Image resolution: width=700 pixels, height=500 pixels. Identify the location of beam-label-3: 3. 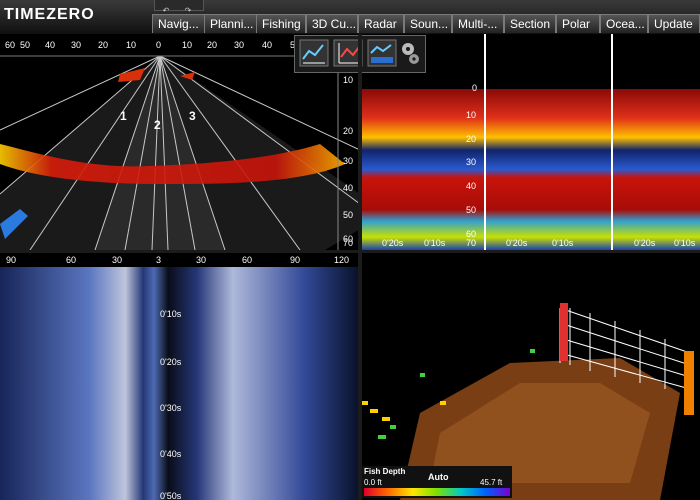
(192, 116).